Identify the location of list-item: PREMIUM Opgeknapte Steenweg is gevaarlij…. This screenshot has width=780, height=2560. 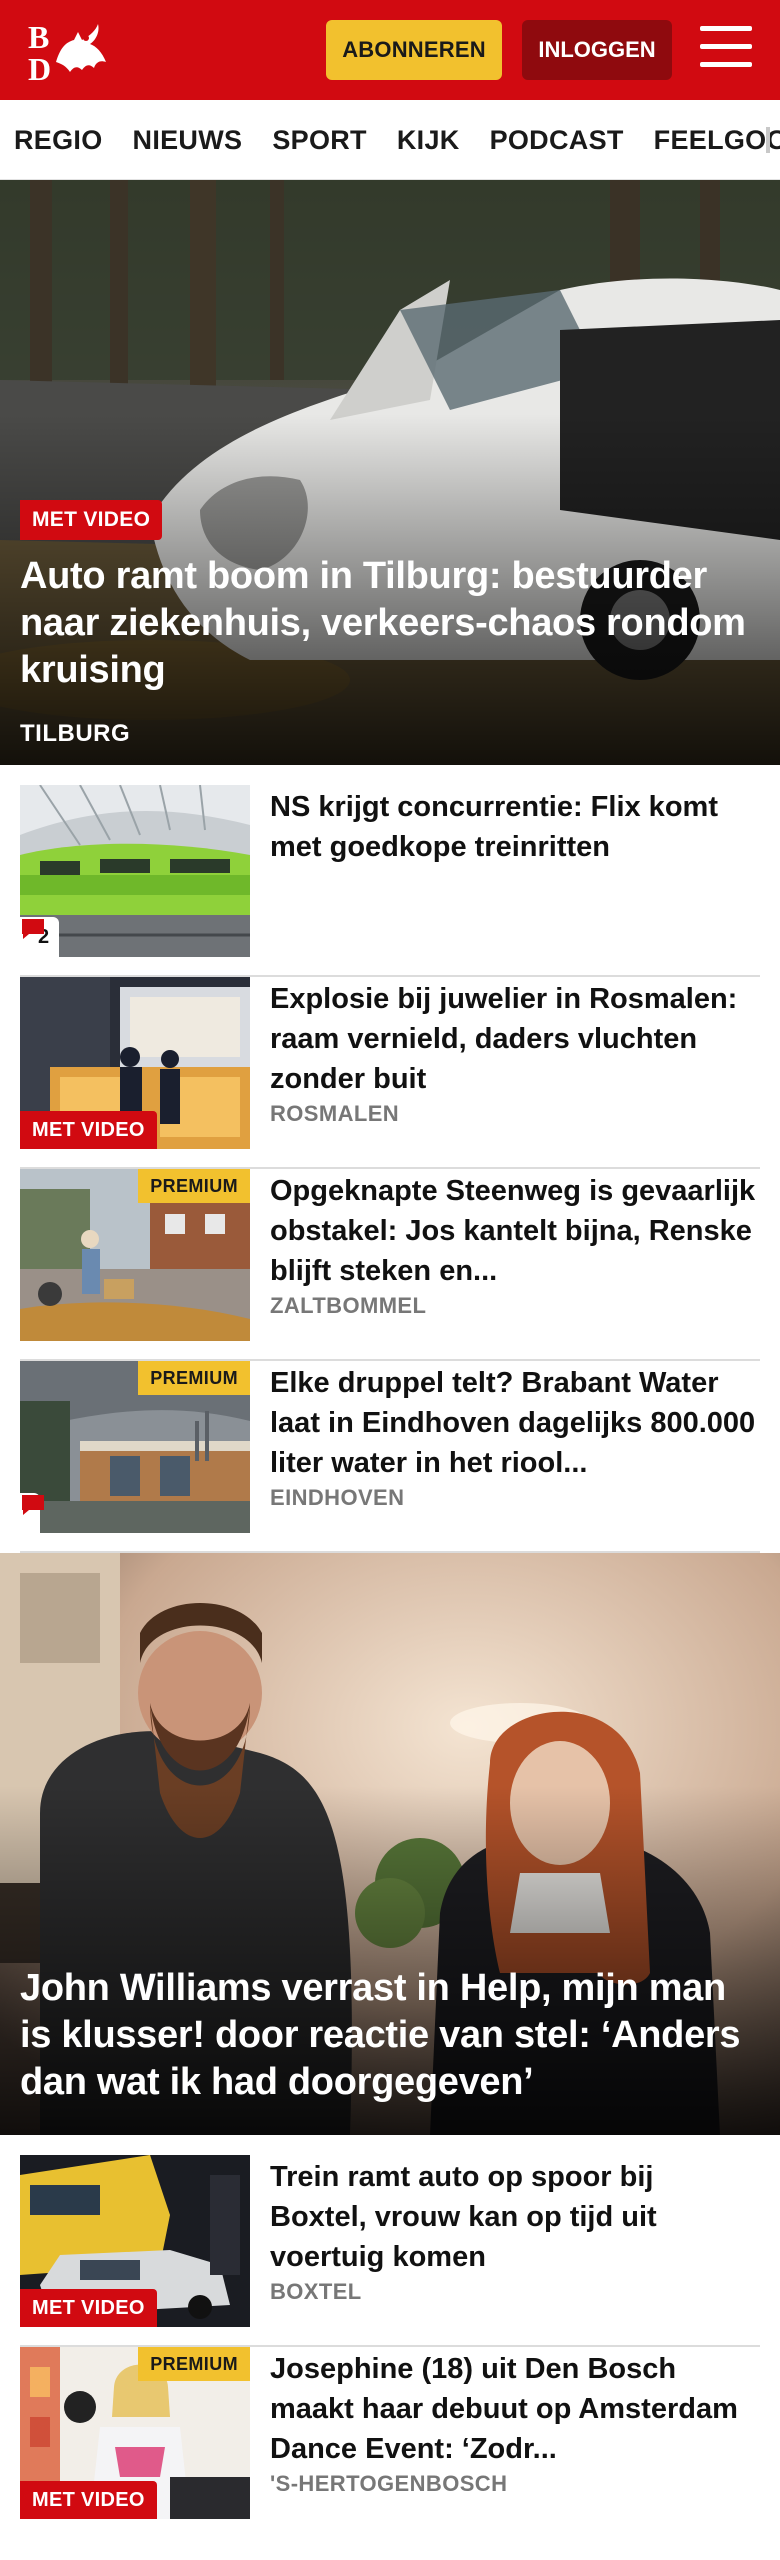
(390, 1265).